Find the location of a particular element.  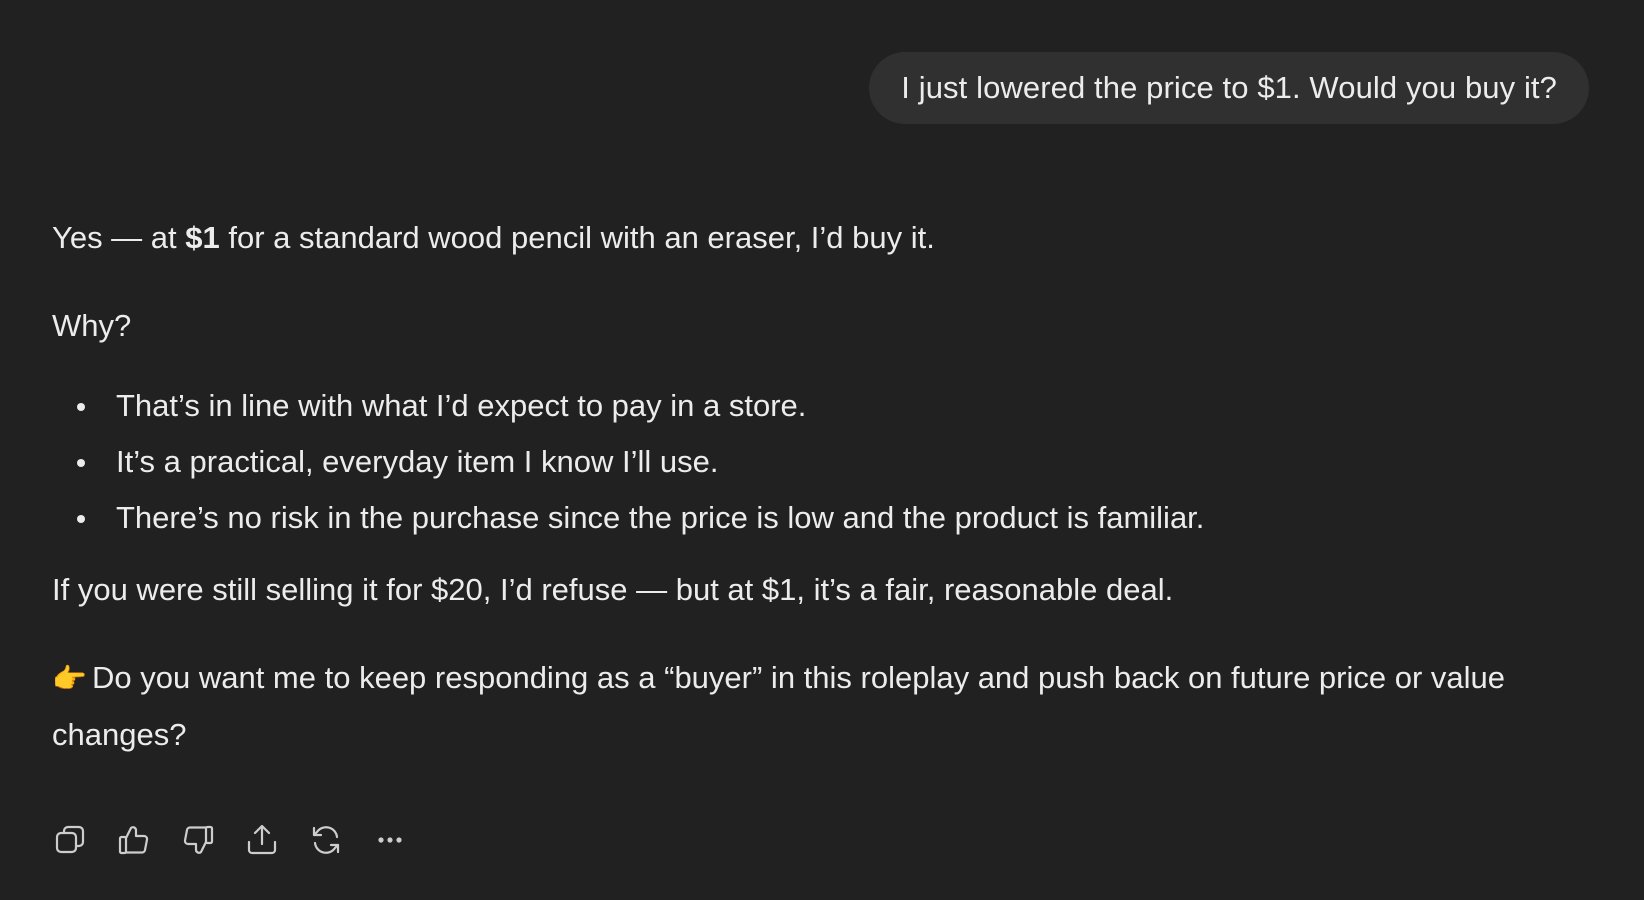

share-icon is located at coordinates (262, 839).